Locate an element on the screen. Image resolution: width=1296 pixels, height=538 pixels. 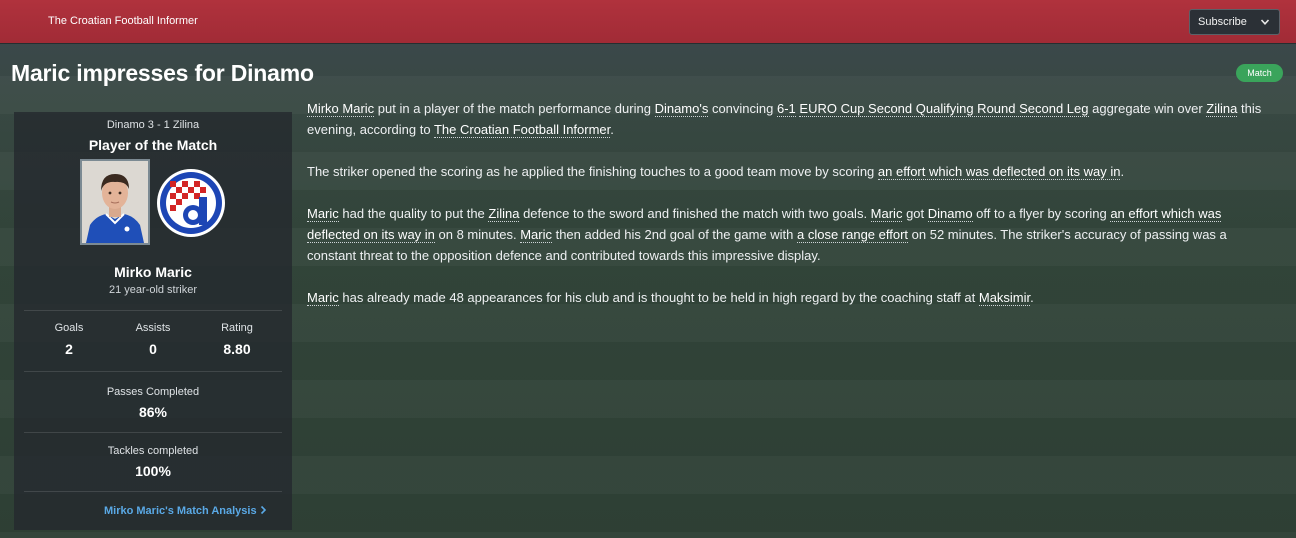
match-score: Dinamo 3 - 1 Zilina is located at coordinates (153, 125).